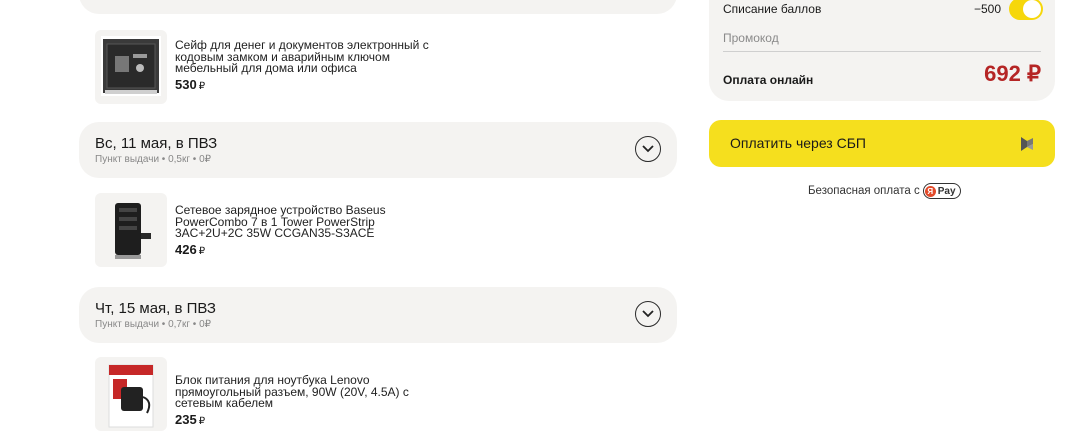 Image resolution: width=1090 pixels, height=431 pixels. Describe the element at coordinates (155, 308) in the screenshot. I see `delivery-date-title: Чт, 15 мая, в ПВЗ` at that location.